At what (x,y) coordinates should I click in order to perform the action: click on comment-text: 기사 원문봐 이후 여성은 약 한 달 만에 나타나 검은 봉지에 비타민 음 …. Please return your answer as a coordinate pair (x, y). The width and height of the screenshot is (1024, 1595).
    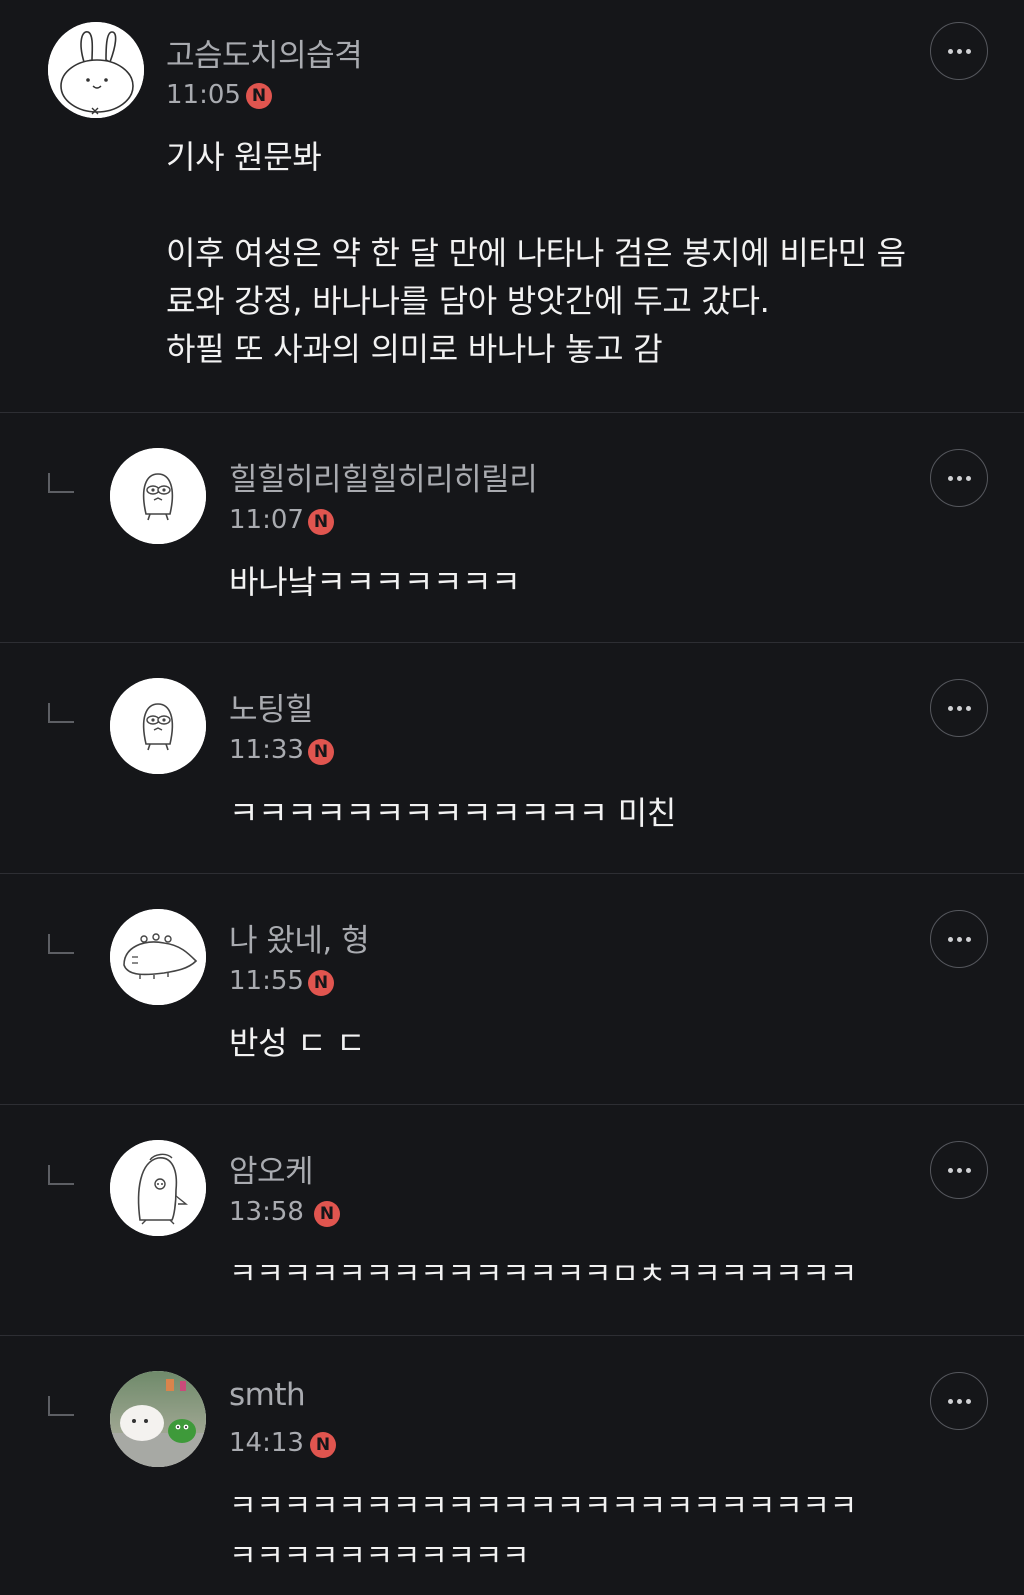
    Looking at the image, I should click on (536, 253).